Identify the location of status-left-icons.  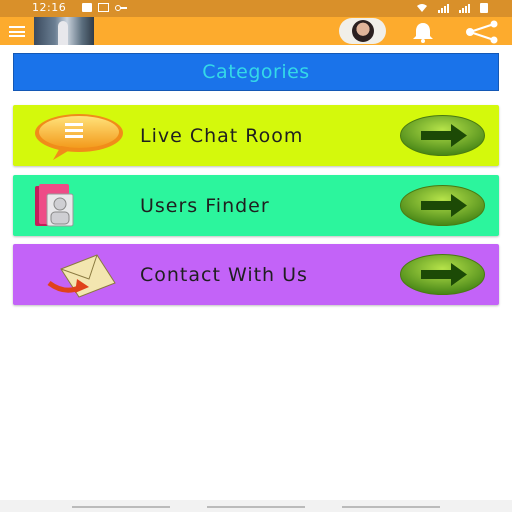
(104, 7).